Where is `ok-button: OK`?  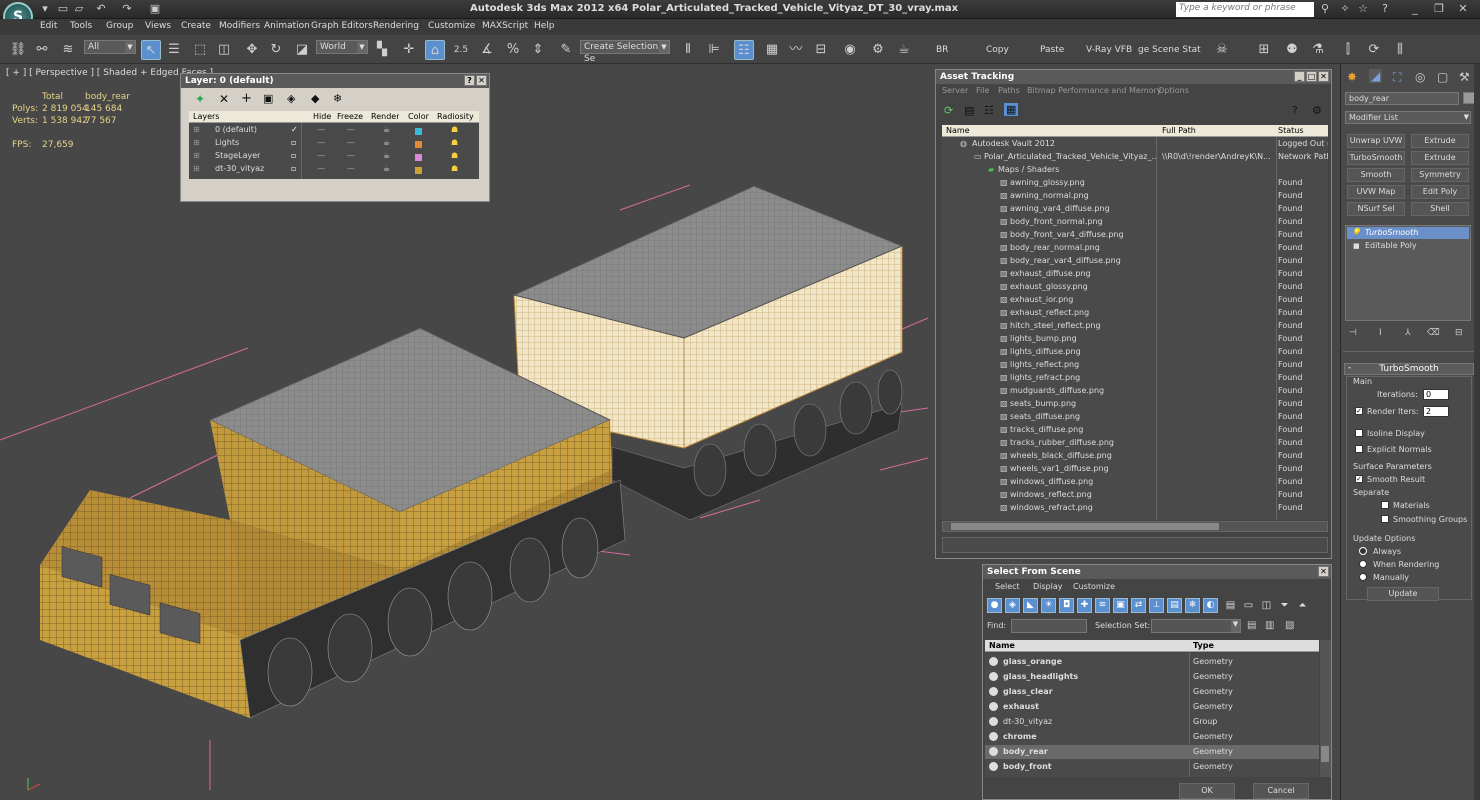 ok-button: OK is located at coordinates (1207, 791).